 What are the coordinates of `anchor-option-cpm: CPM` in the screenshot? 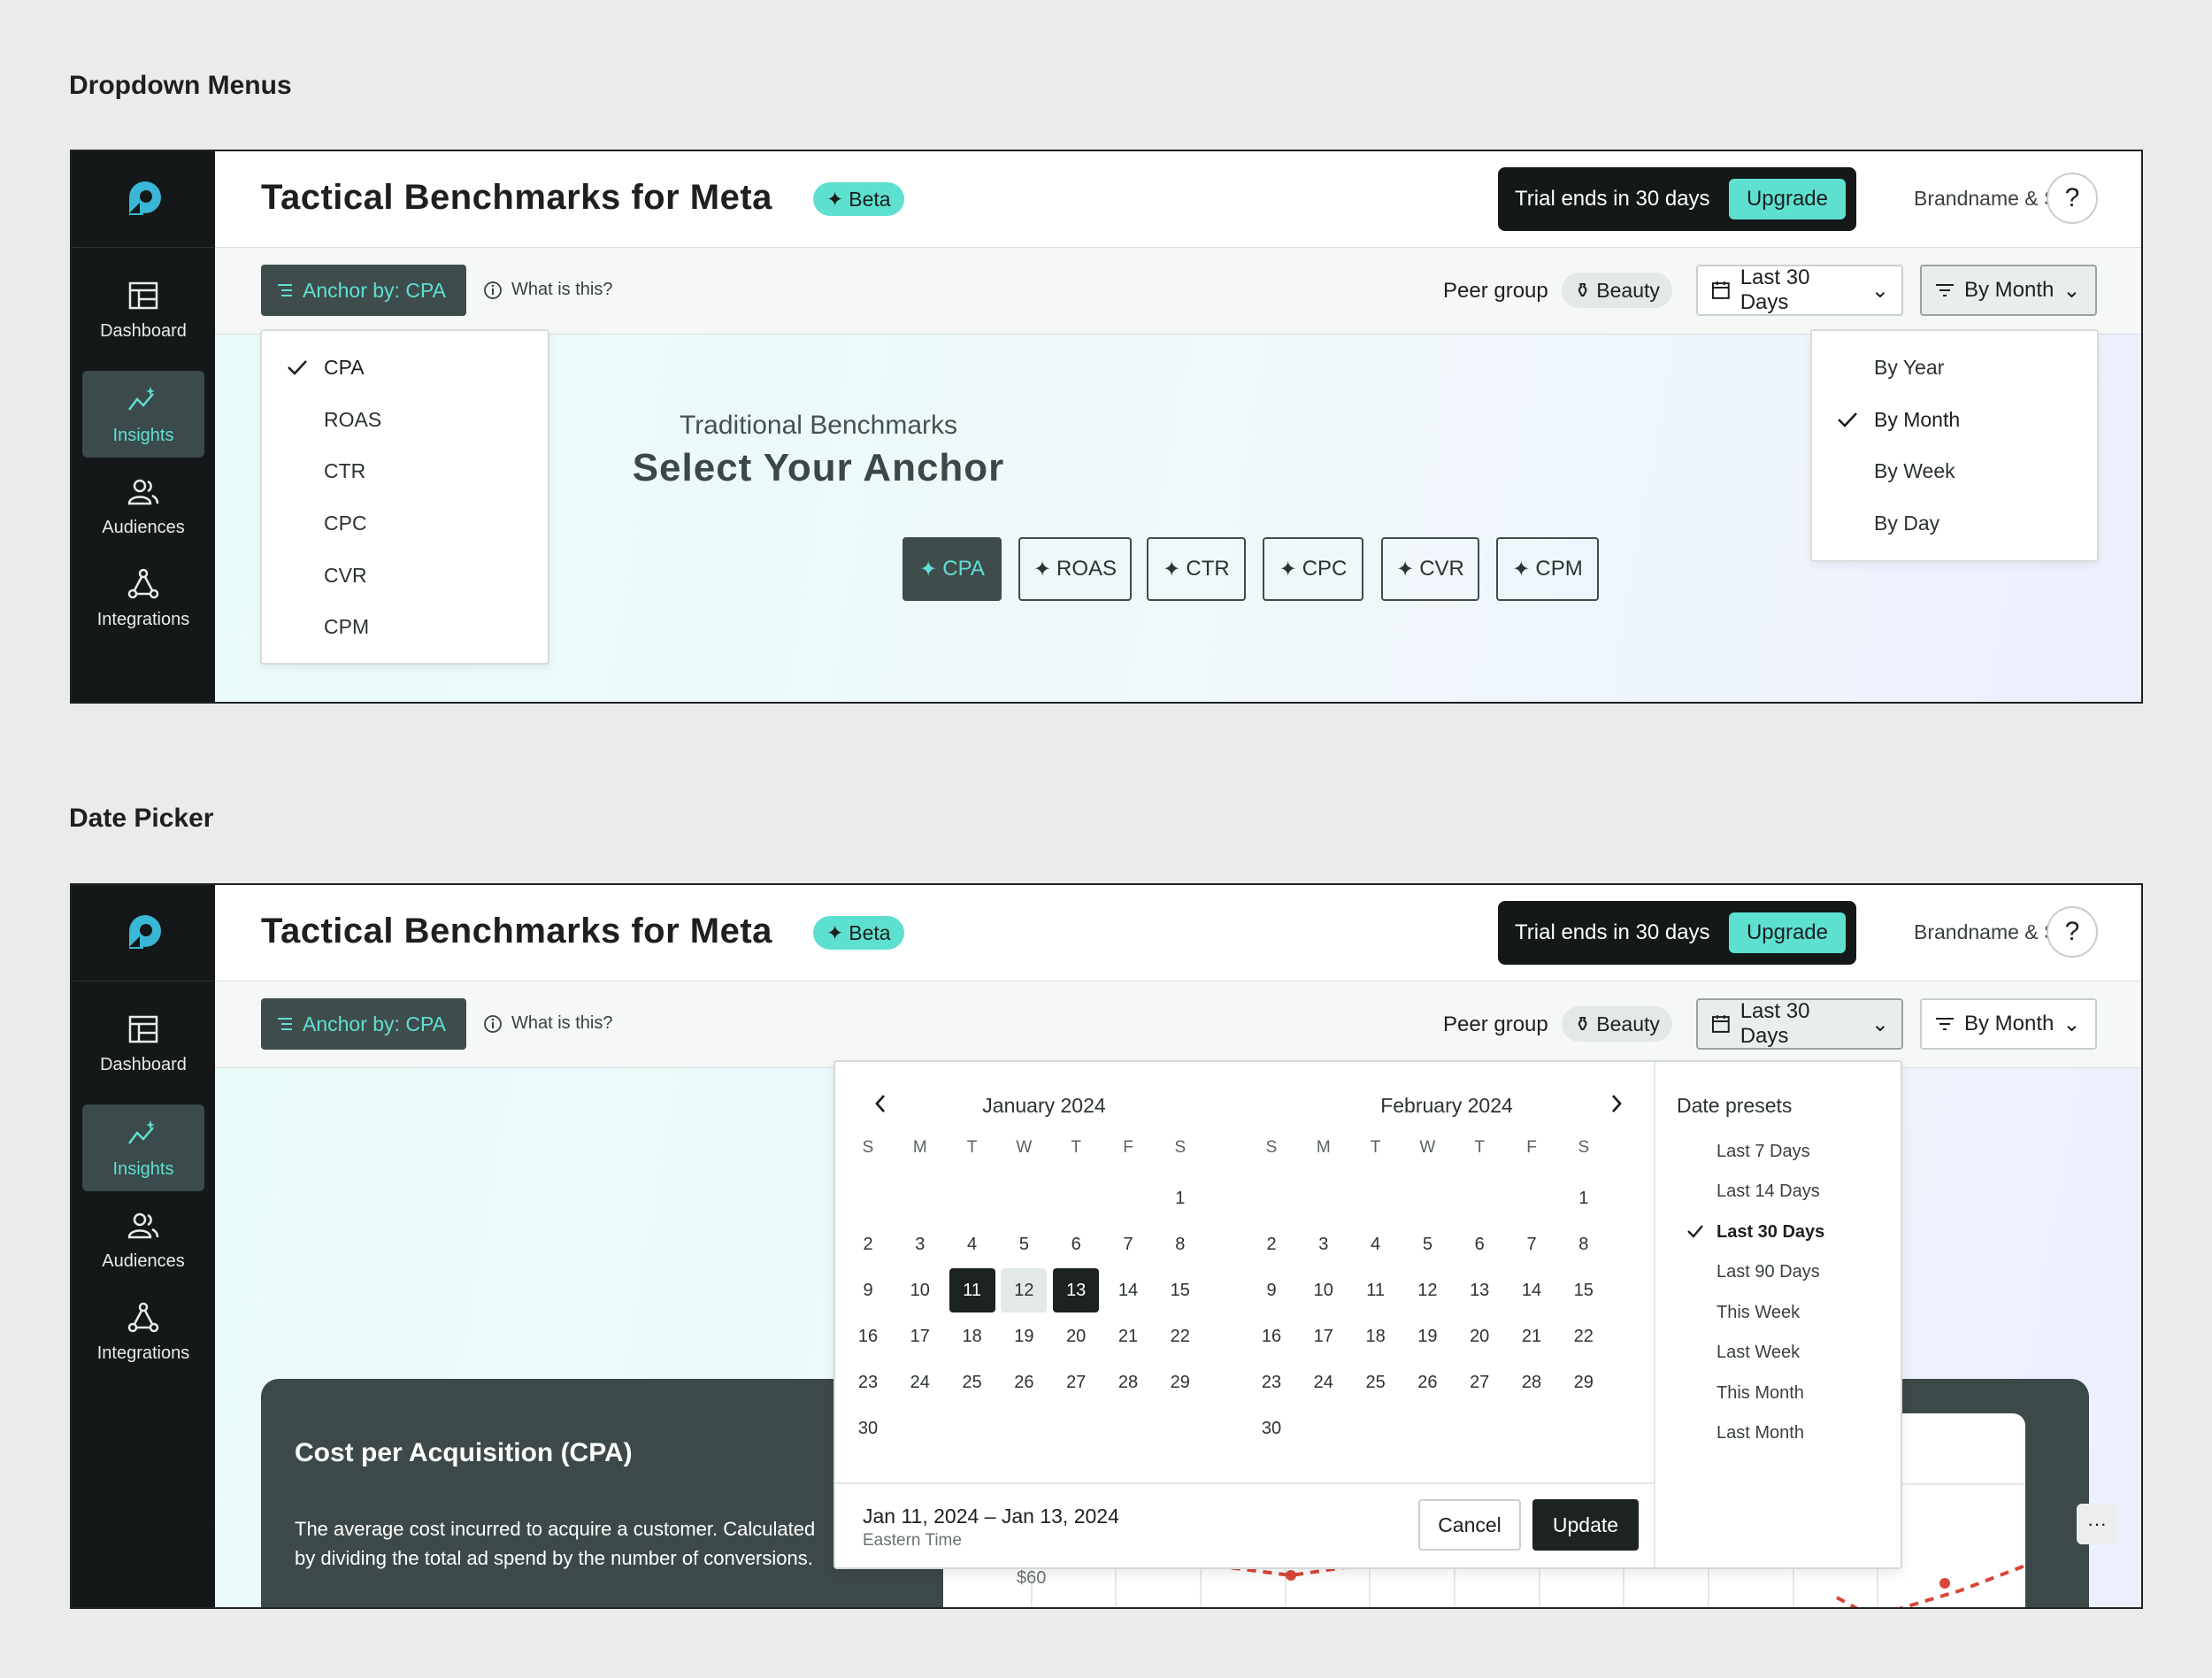 It's located at (405, 627).